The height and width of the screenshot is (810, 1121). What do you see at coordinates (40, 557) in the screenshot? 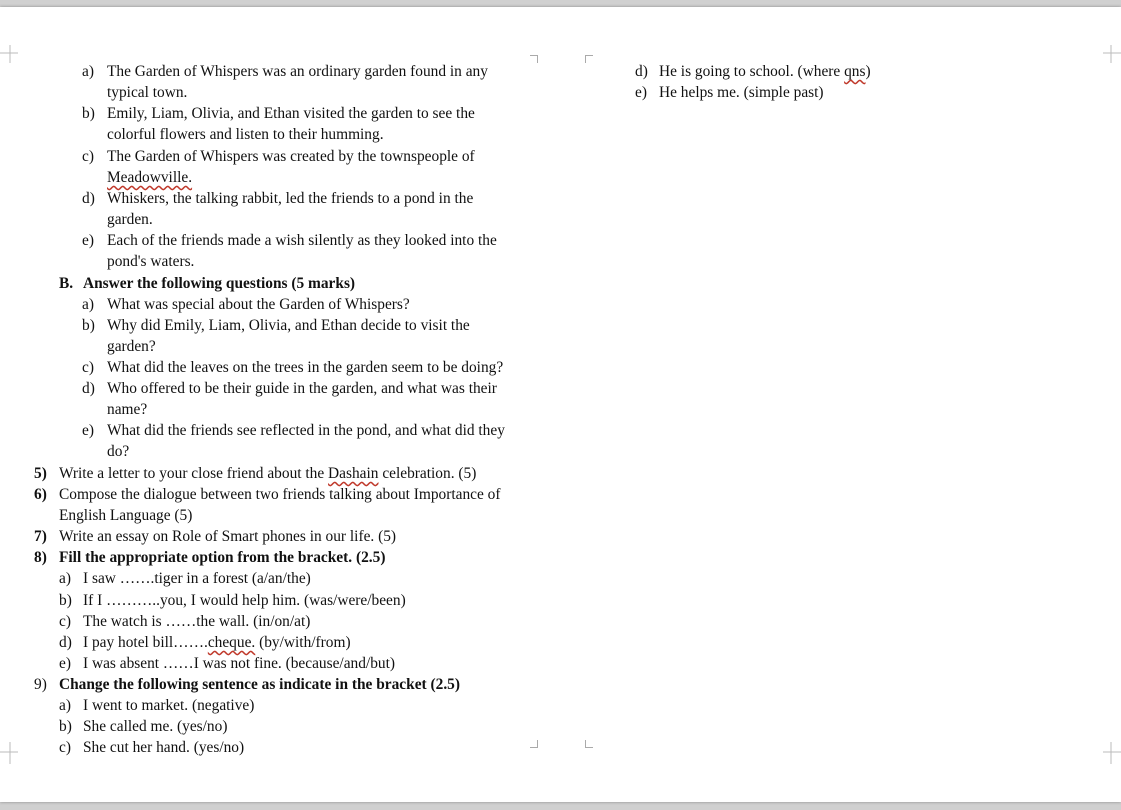
I see `question-number: 8)` at bounding box center [40, 557].